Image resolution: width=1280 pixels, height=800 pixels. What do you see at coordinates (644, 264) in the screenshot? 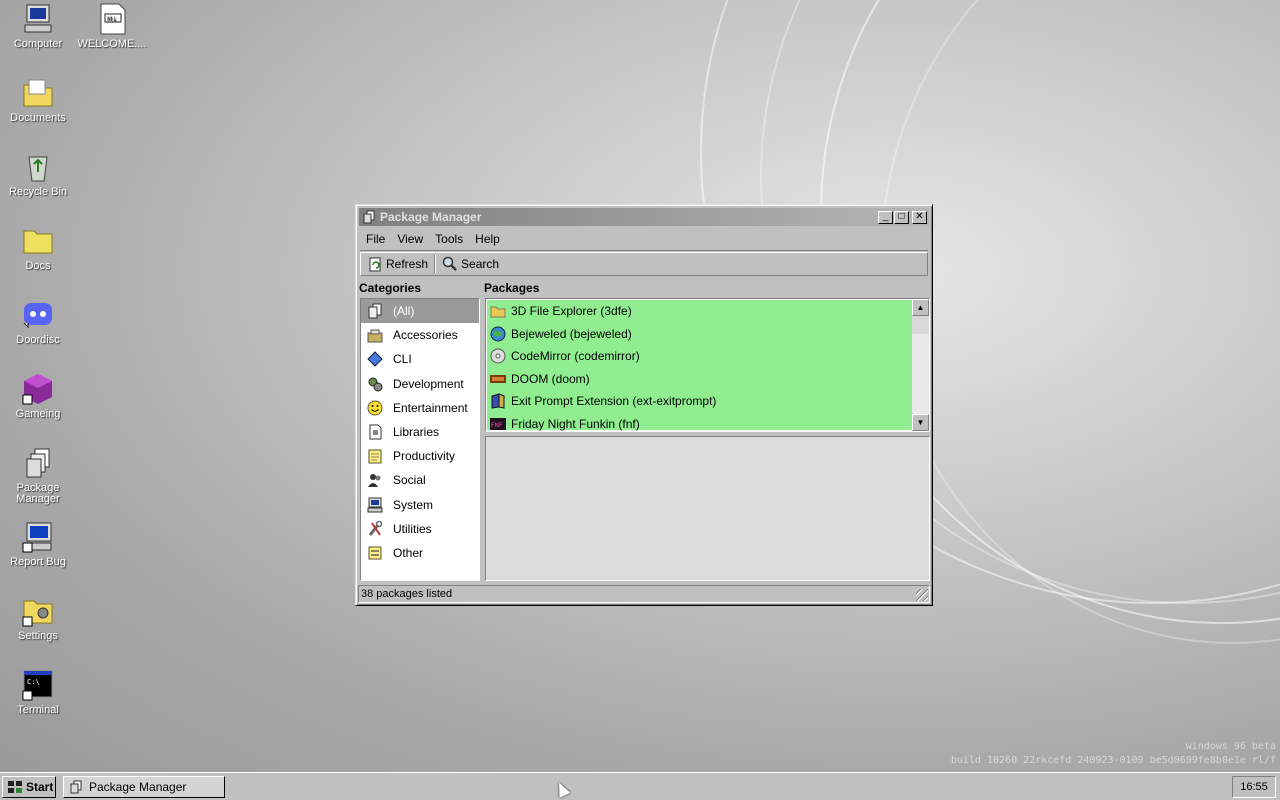
I see `toolbar: Refresh Search` at bounding box center [644, 264].